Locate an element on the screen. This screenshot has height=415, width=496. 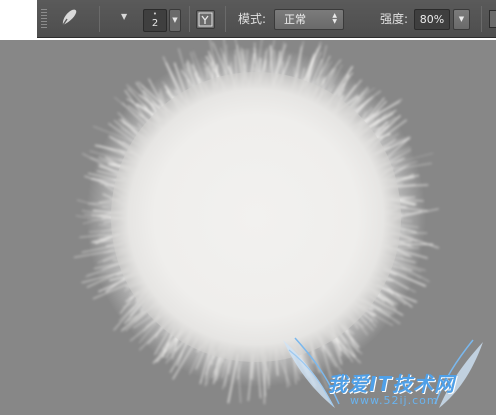
watermark-url: www.52ij.com is located at coordinates (394, 400).